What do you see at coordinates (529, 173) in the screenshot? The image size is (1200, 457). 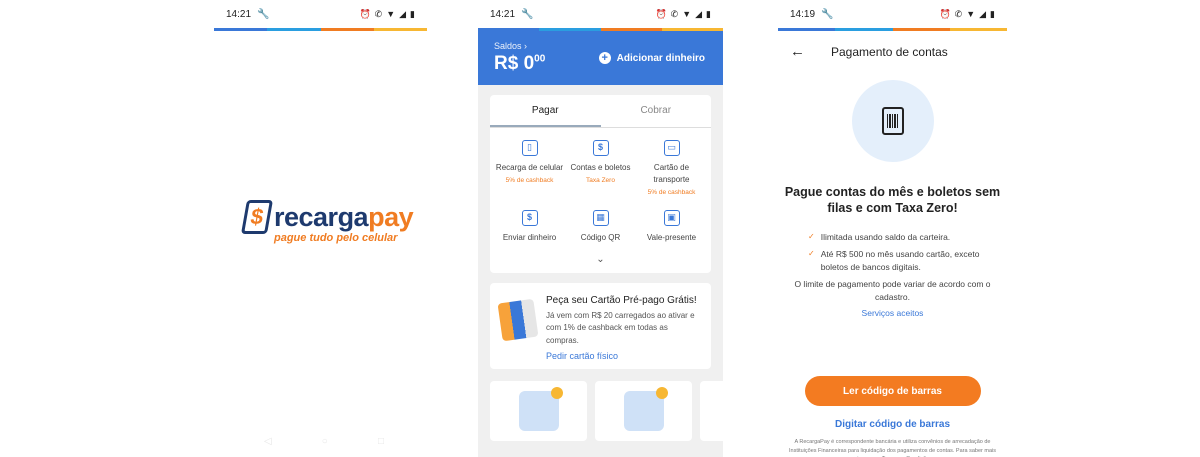 I see `service-recarga-celular: ▯ Recarga de celular 5% de cashback` at bounding box center [529, 173].